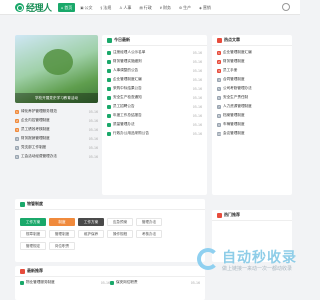 The image size is (320, 300). Describe the element at coordinates (62, 7) in the screenshot. I see `nav-icon: ⌂` at that location.